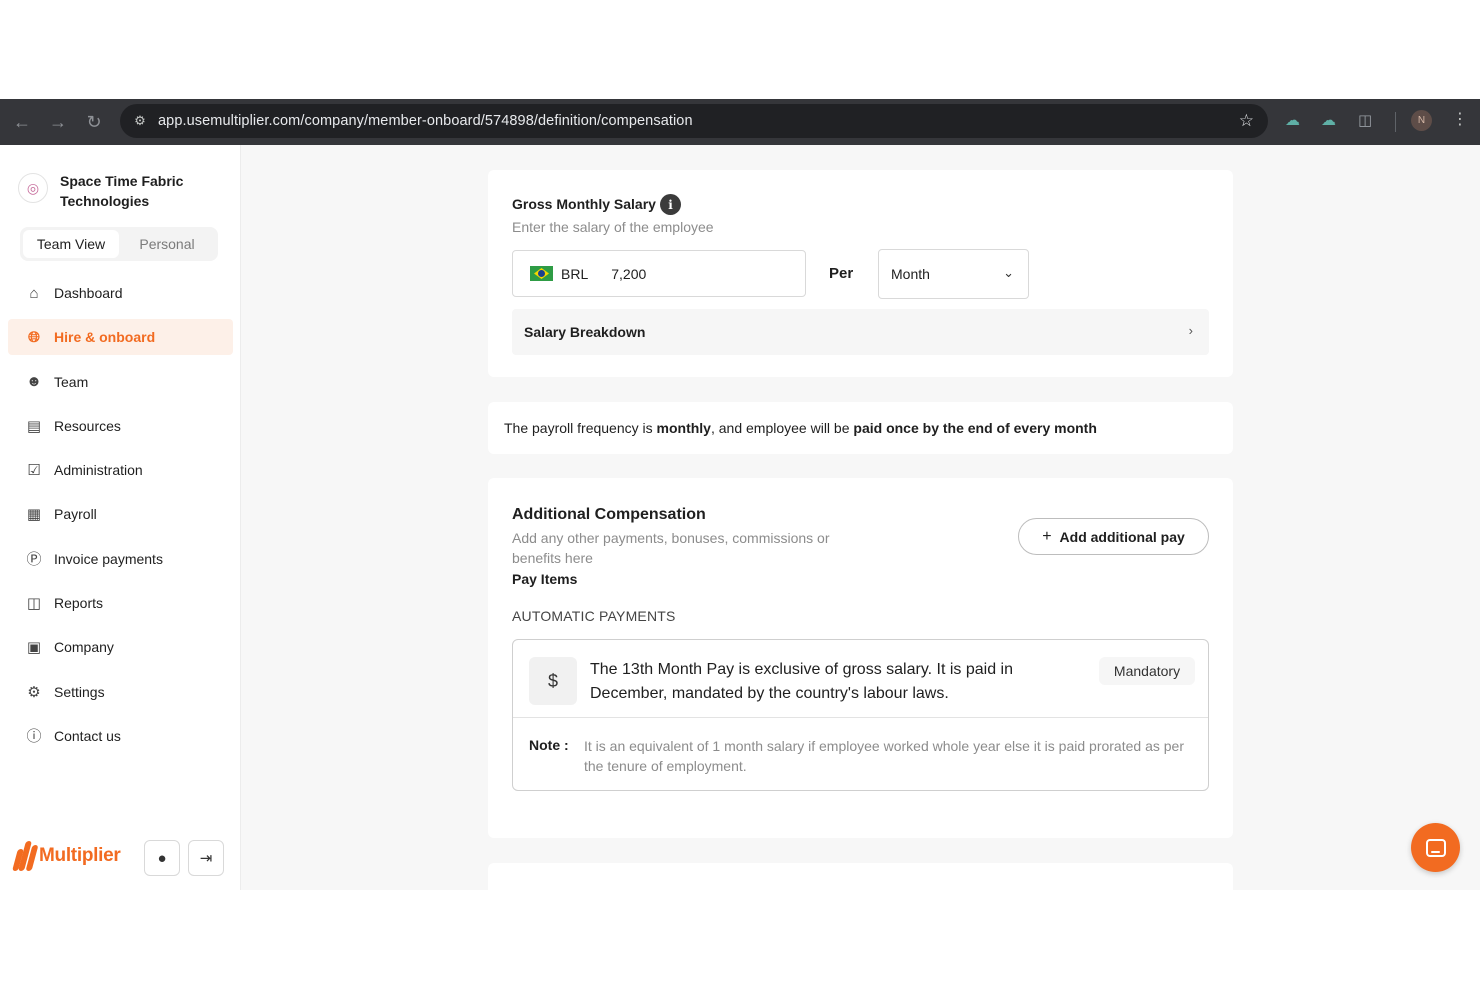  I want to click on salary-subtitle: Enter the salary of the employee, so click(613, 227).